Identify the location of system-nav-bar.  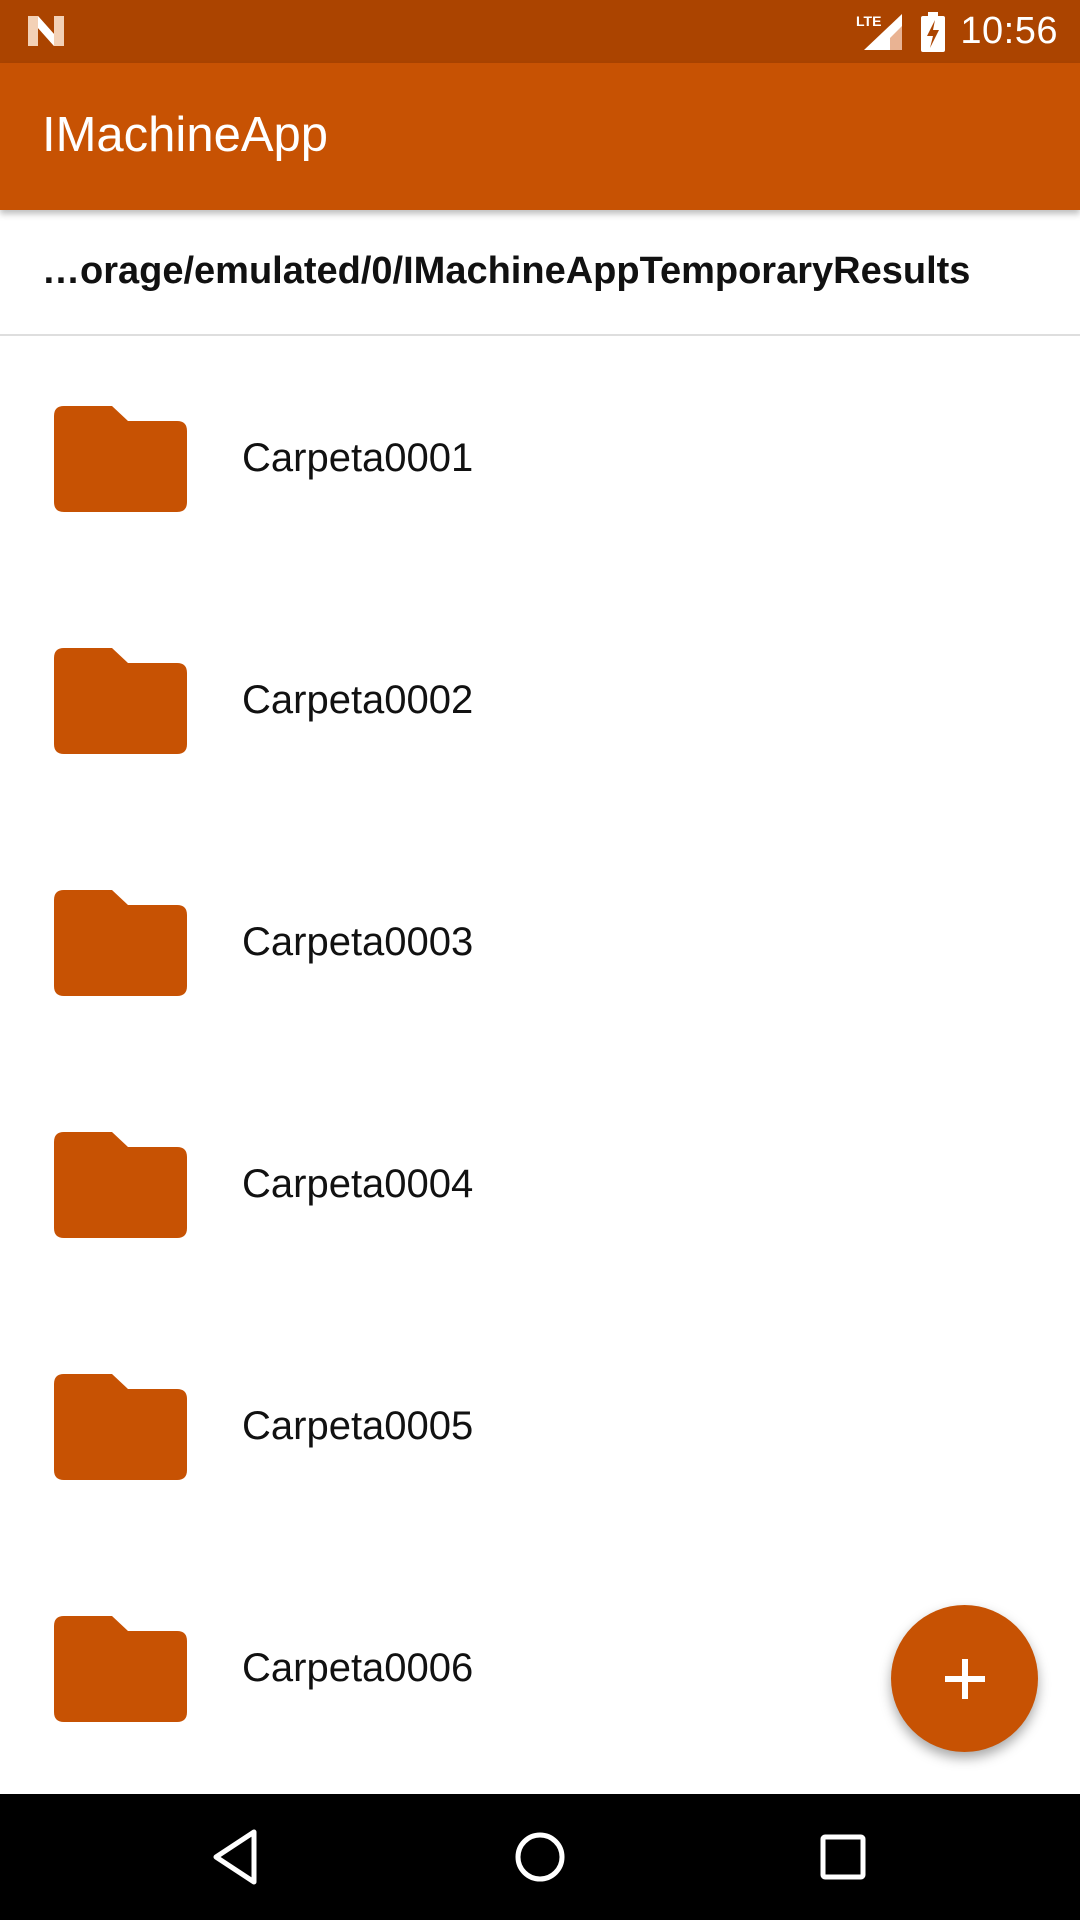
(540, 1857).